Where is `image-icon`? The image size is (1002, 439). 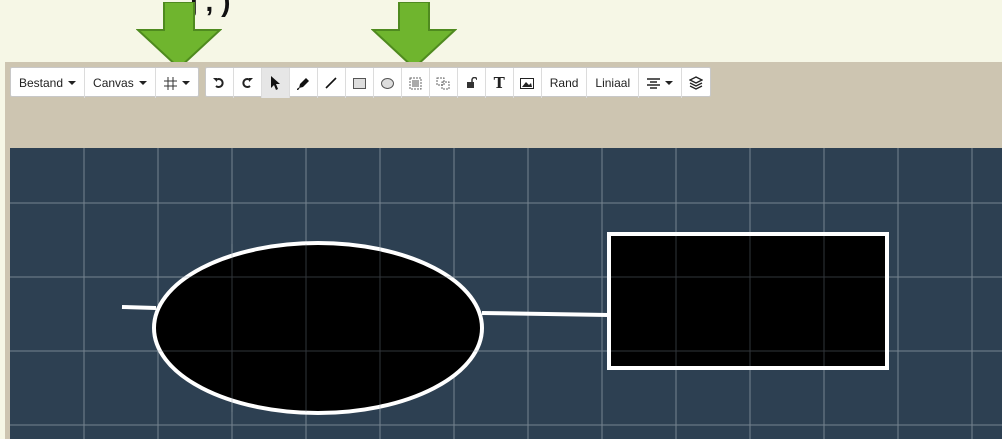 image-icon is located at coordinates (527, 83).